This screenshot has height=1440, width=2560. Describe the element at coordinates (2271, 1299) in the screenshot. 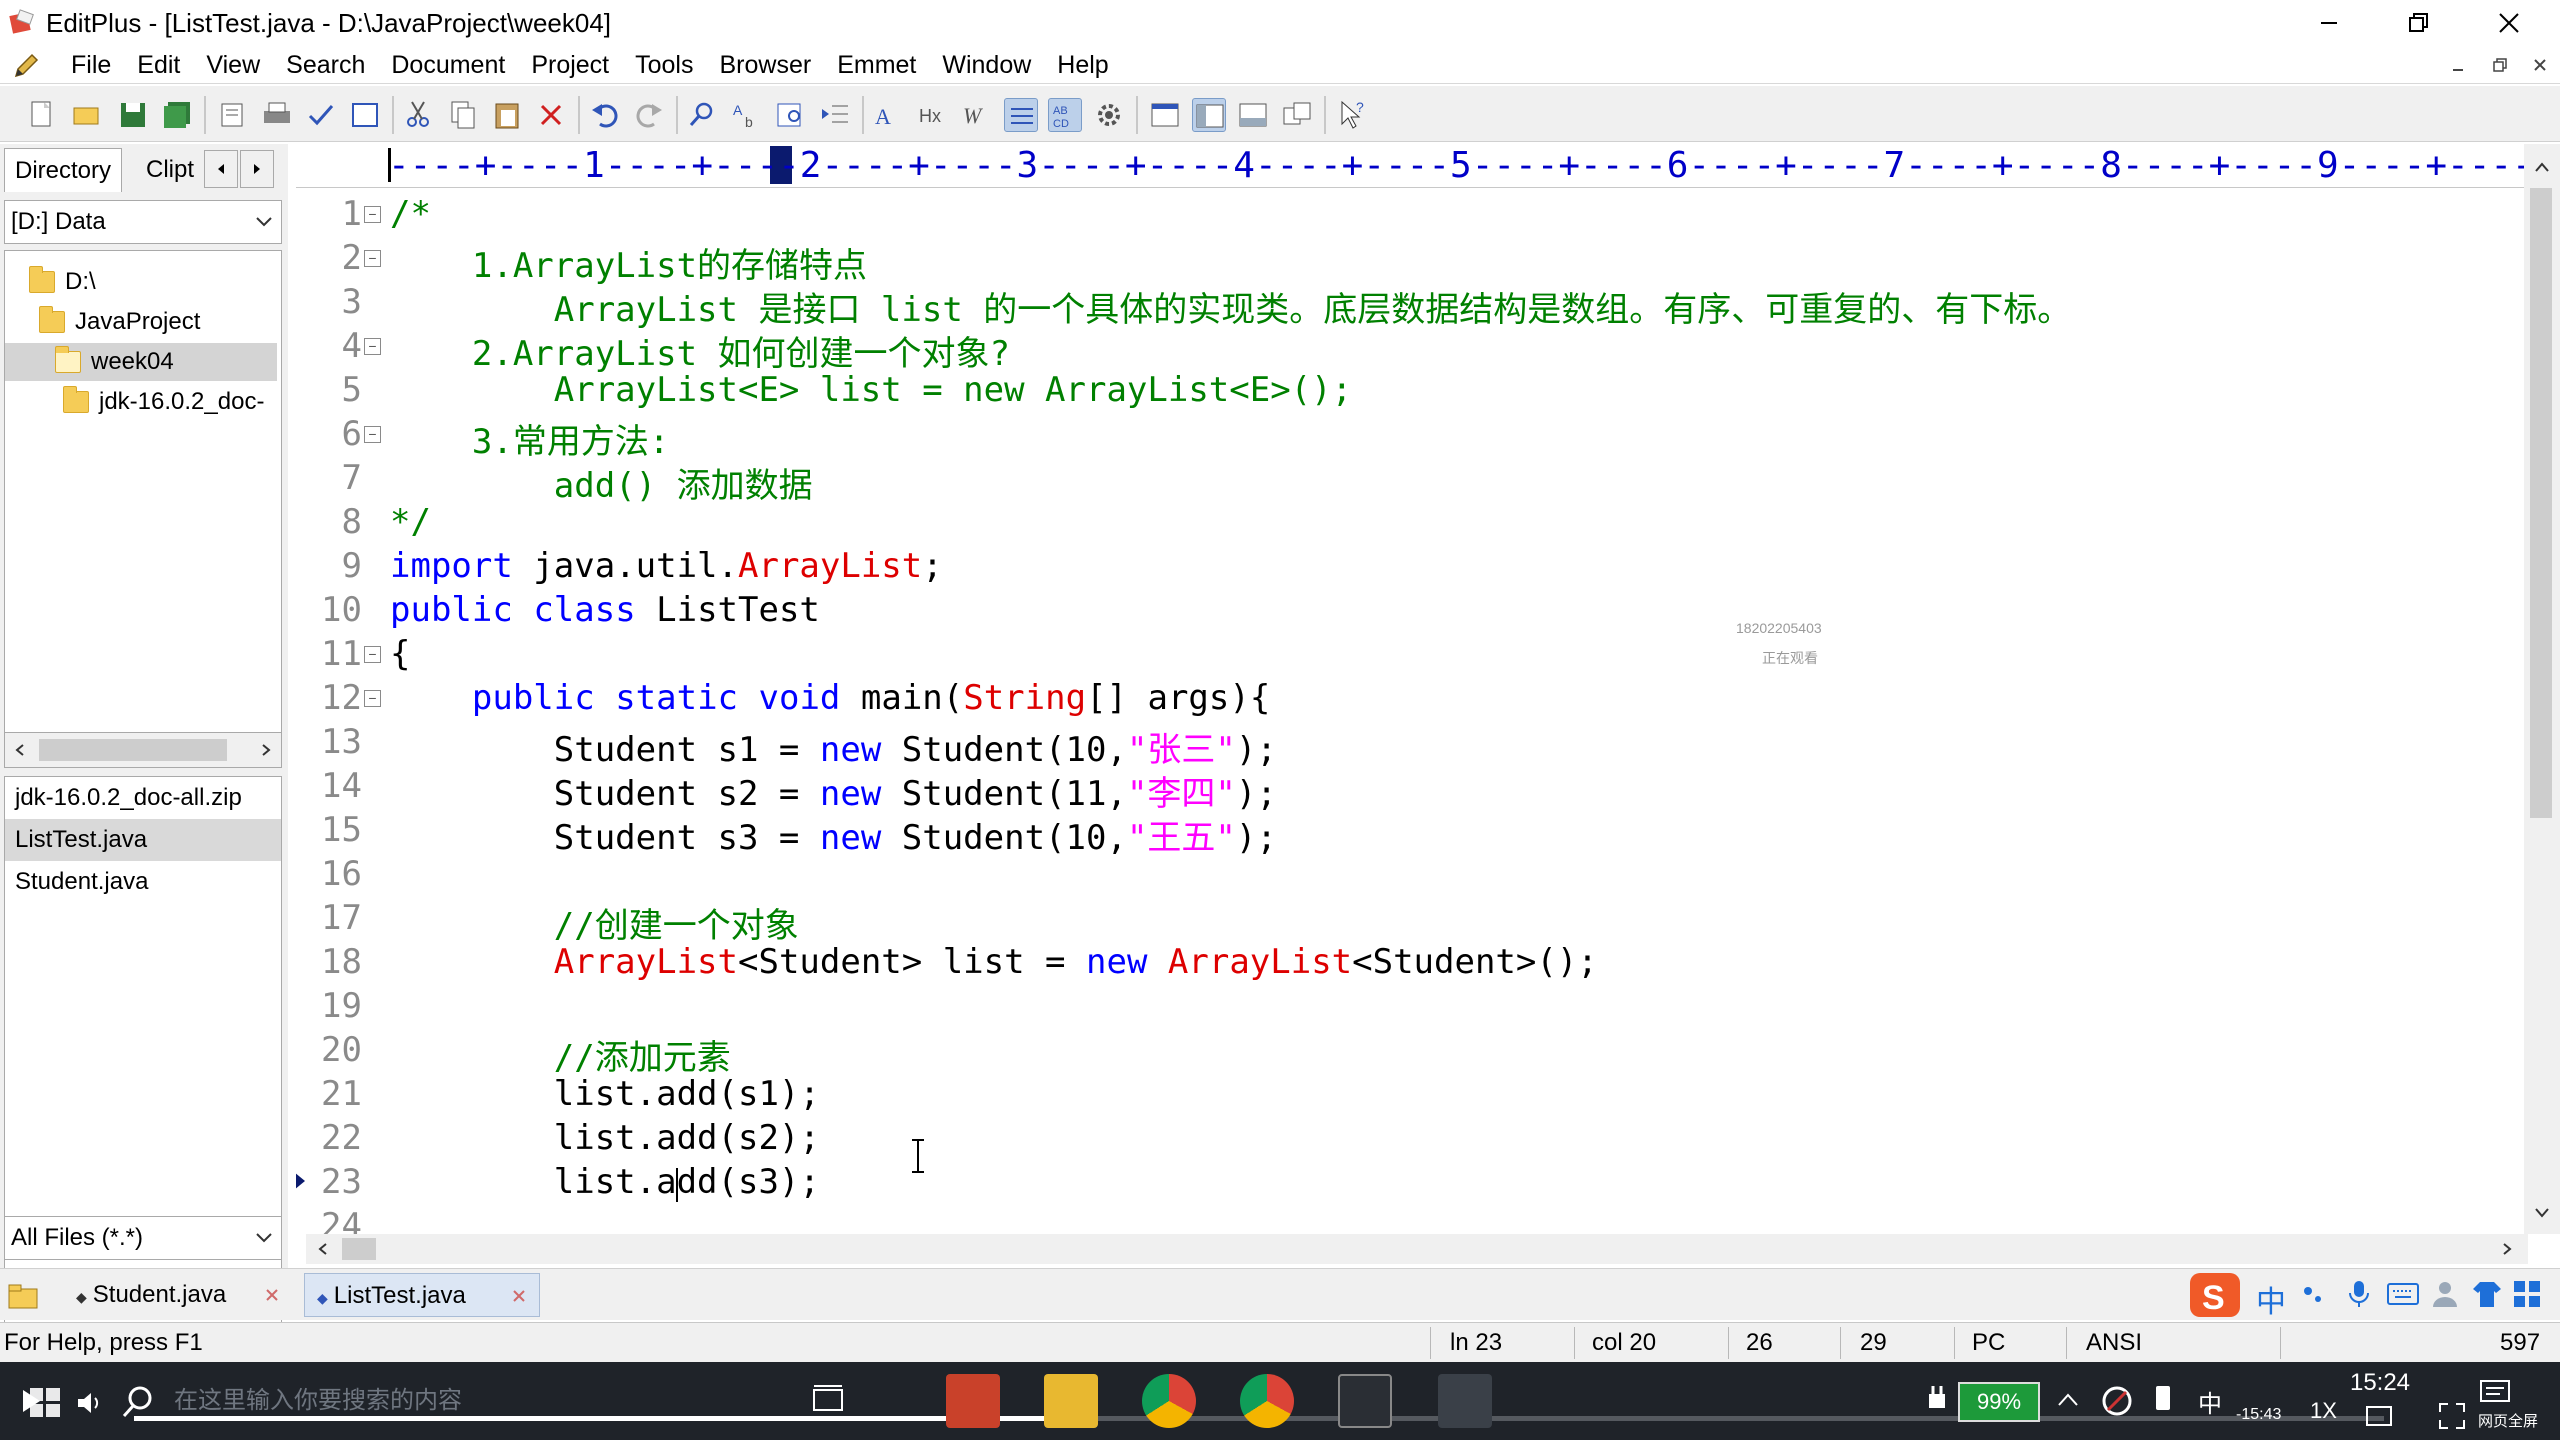

I see `ime-chinese-mode-indicator: 中` at that location.